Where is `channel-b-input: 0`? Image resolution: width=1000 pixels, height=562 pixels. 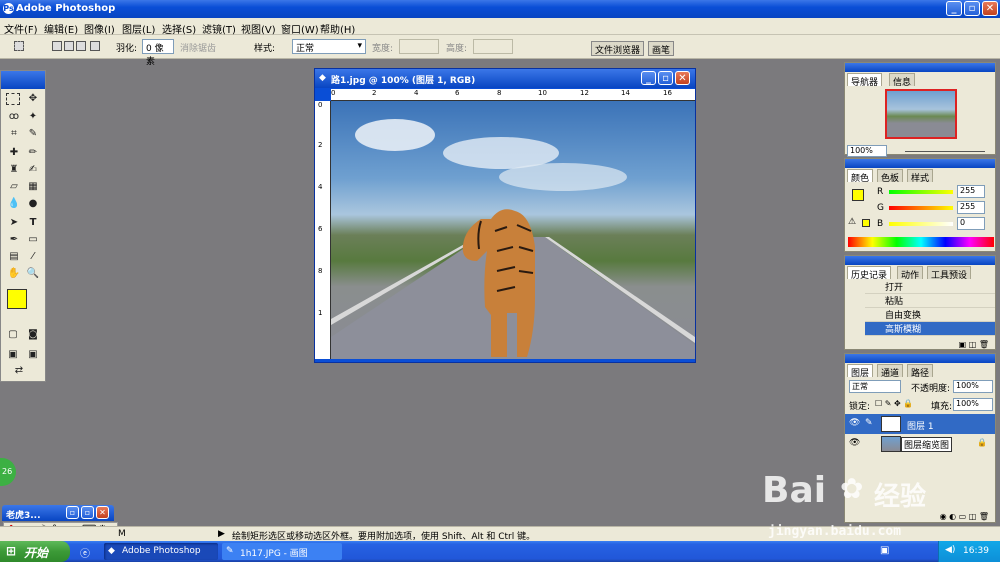
channel-b-input: 0 is located at coordinates (971, 223).